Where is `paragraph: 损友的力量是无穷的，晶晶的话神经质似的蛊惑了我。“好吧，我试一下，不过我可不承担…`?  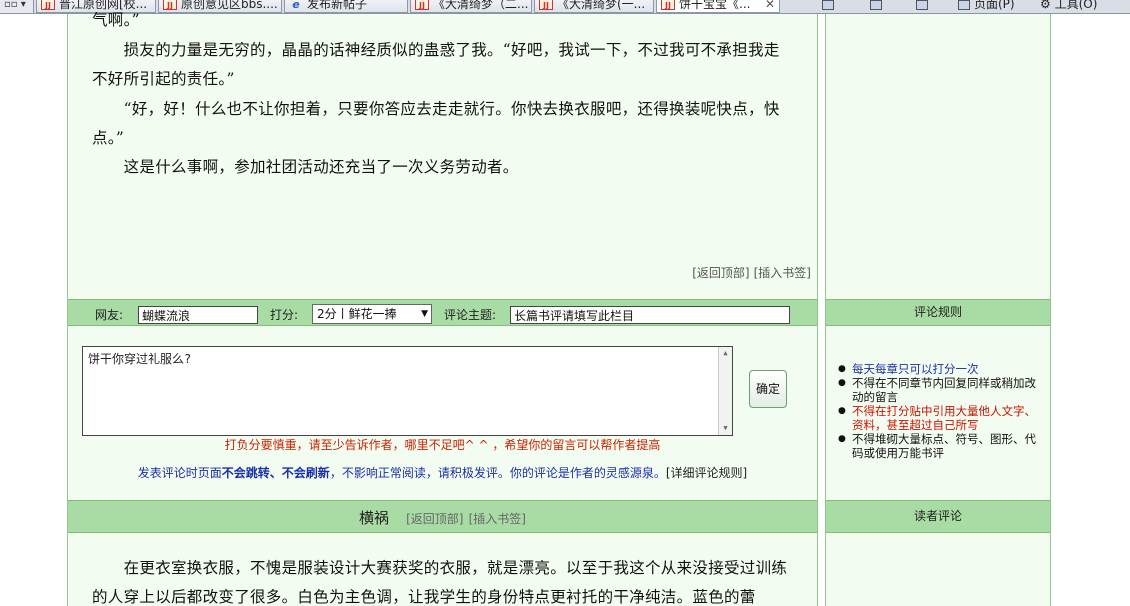
paragraph: 损友的力量是无穷的，晶晶的话神经质似的蛊惑了我。“好吧，我试一下，不过我可不承担… is located at coordinates (436, 64).